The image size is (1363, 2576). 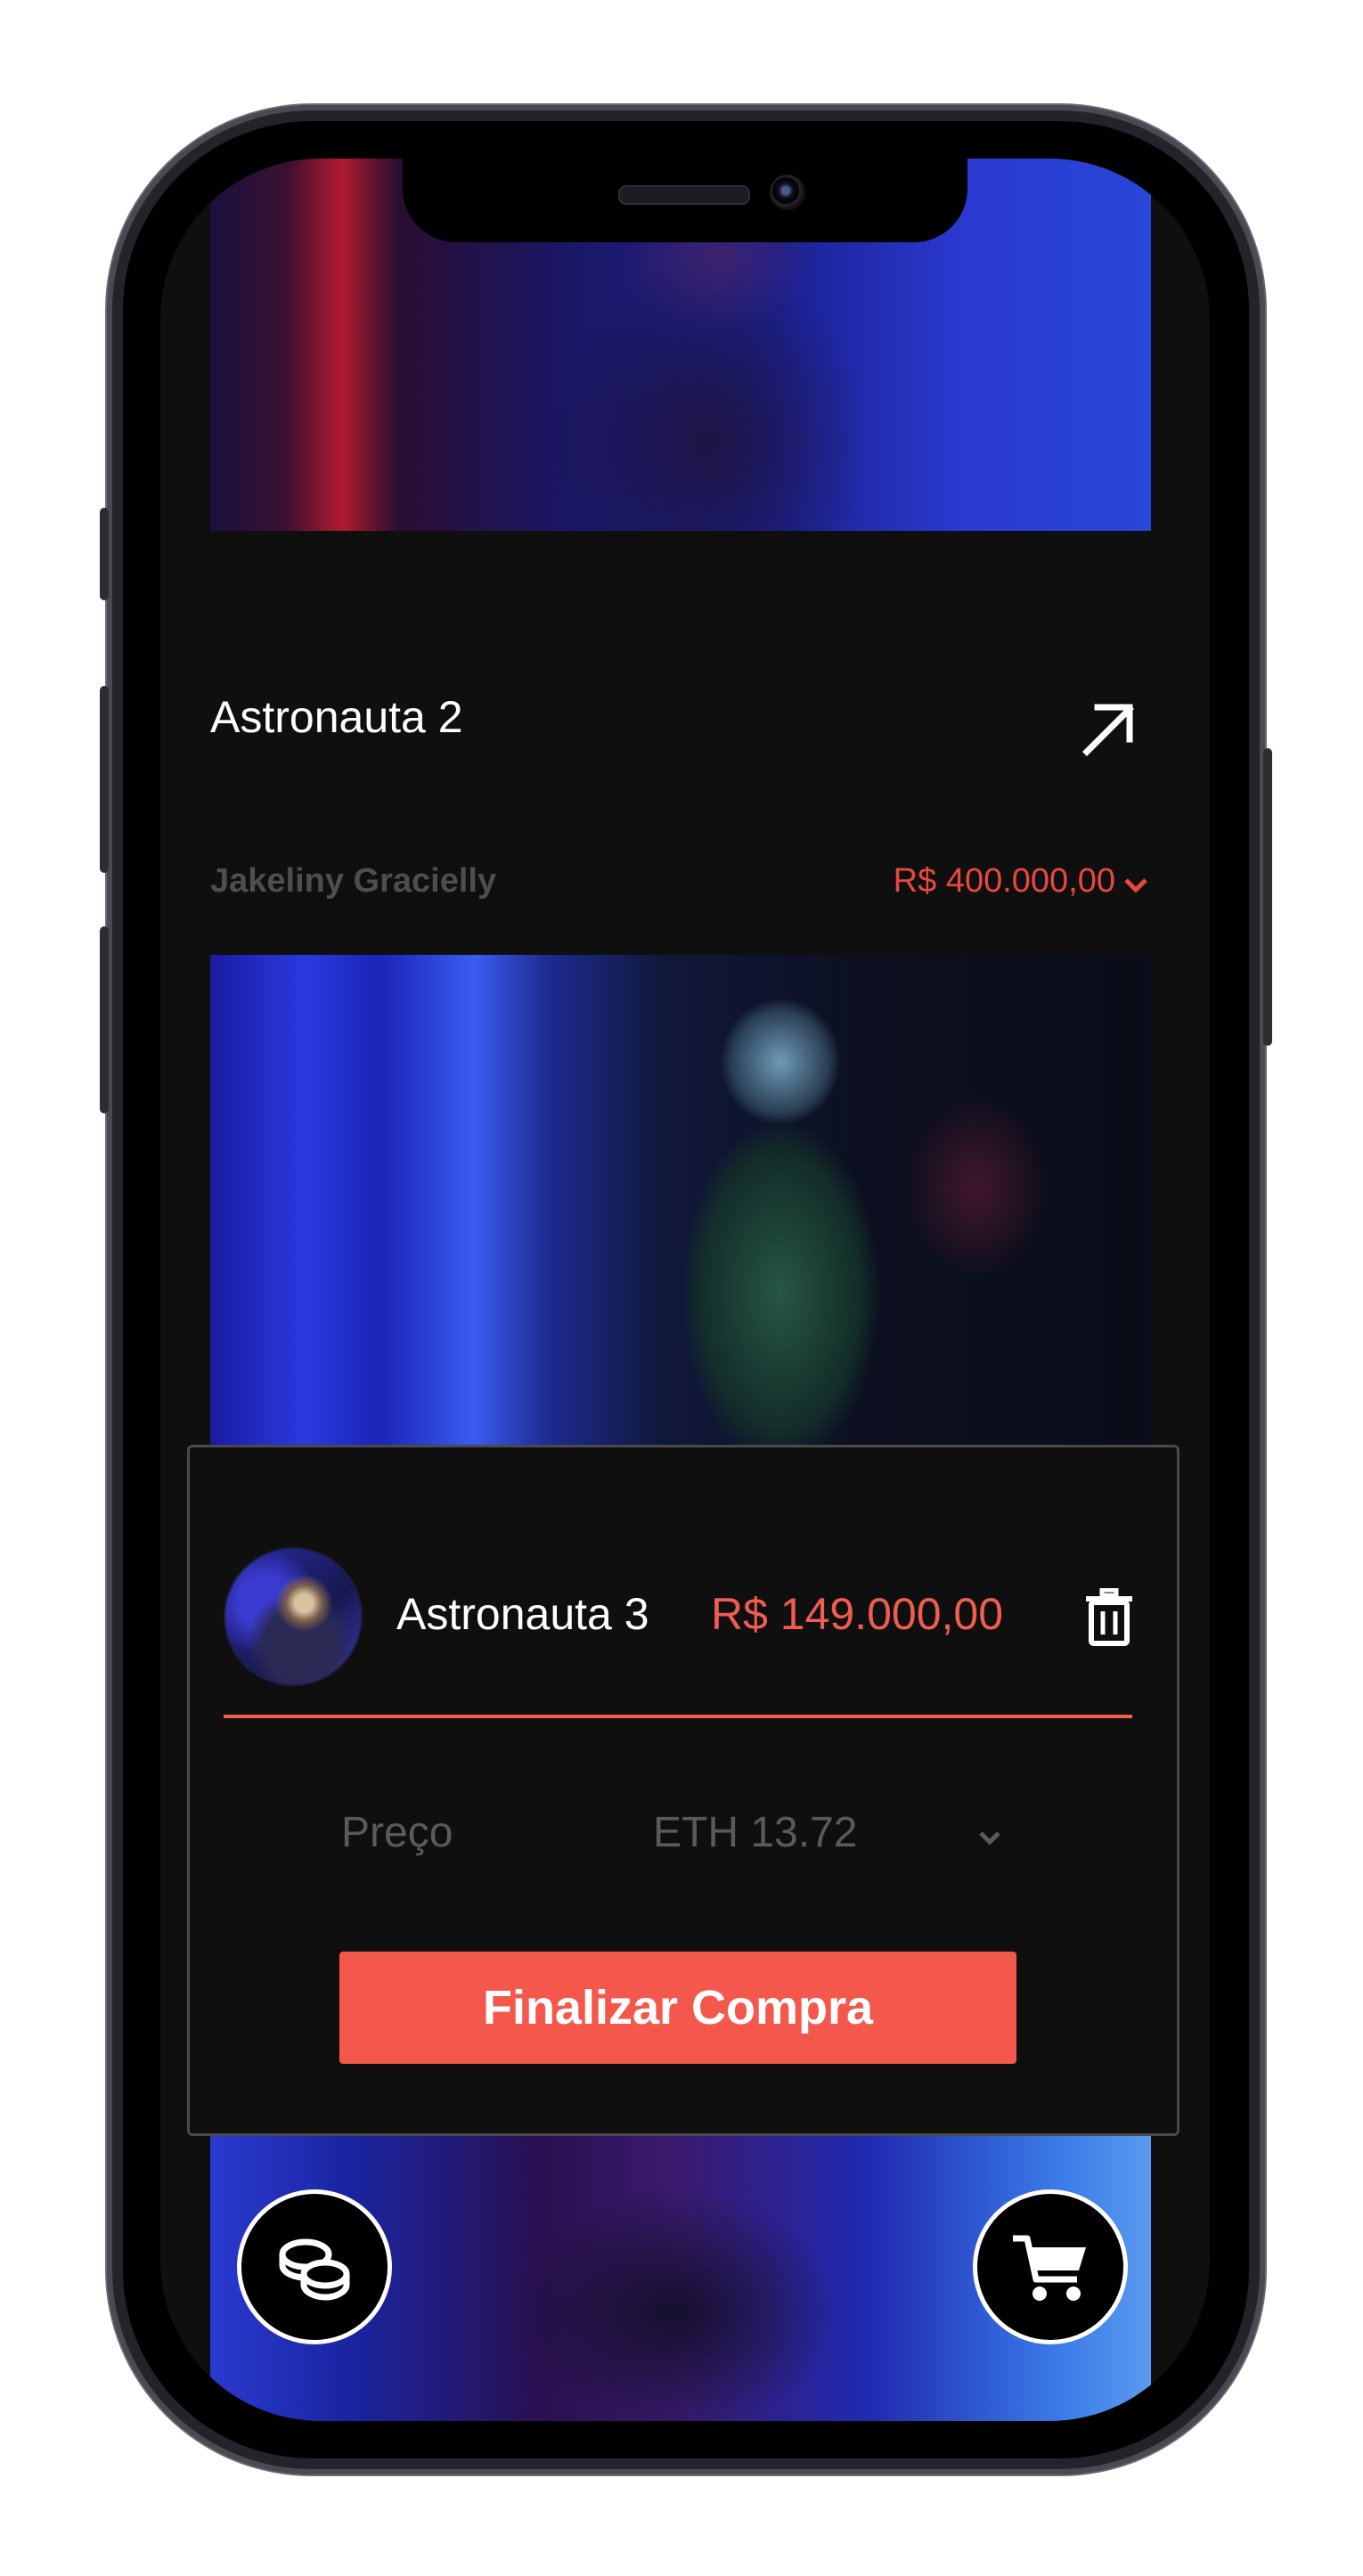 What do you see at coordinates (1109, 1617) in the screenshot?
I see `trash-icon` at bounding box center [1109, 1617].